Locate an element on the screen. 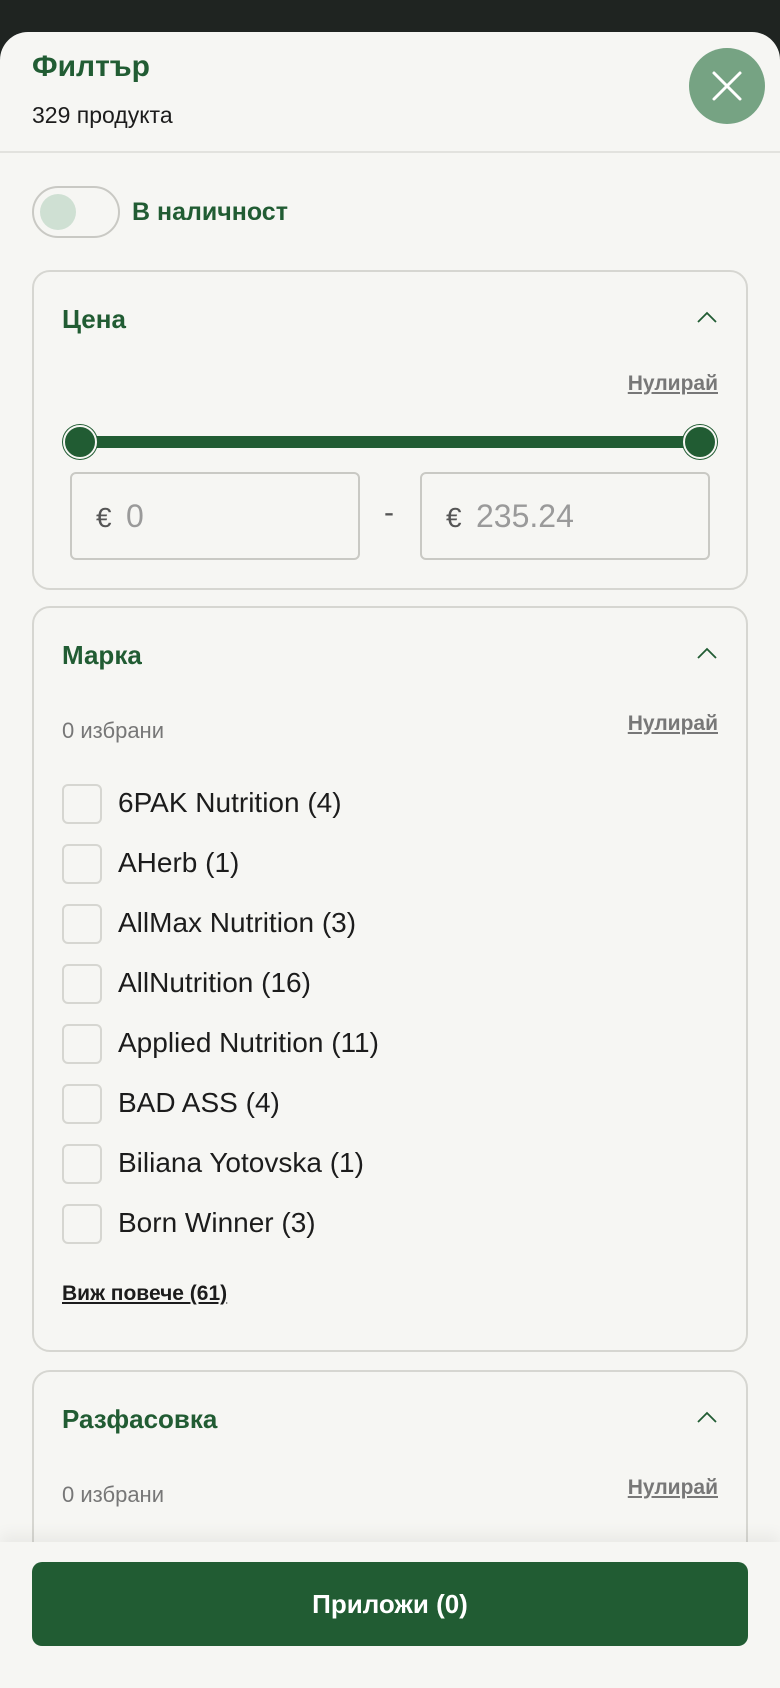 The width and height of the screenshot is (780, 1688). brand-item: AllNutrition (16) is located at coordinates (382, 994).